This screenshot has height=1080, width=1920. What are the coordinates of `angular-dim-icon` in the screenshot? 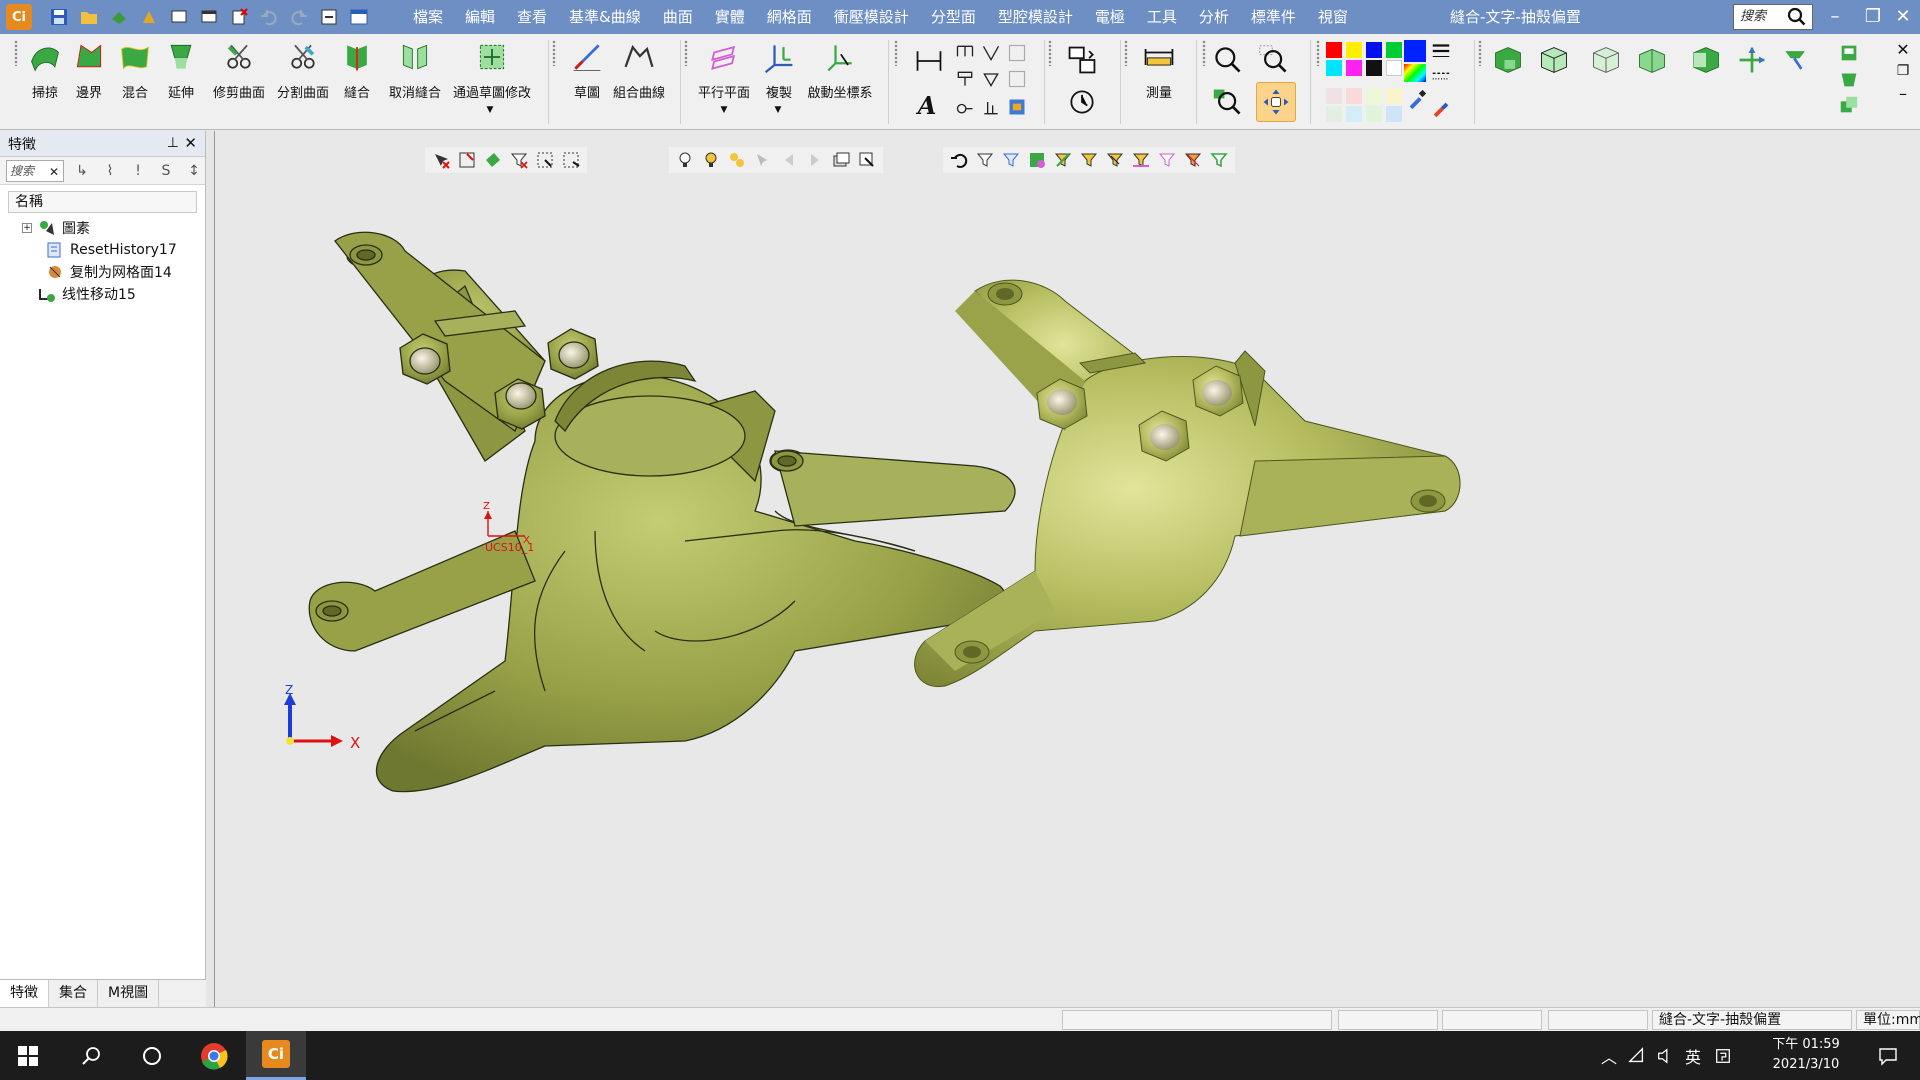 It's located at (991, 53).